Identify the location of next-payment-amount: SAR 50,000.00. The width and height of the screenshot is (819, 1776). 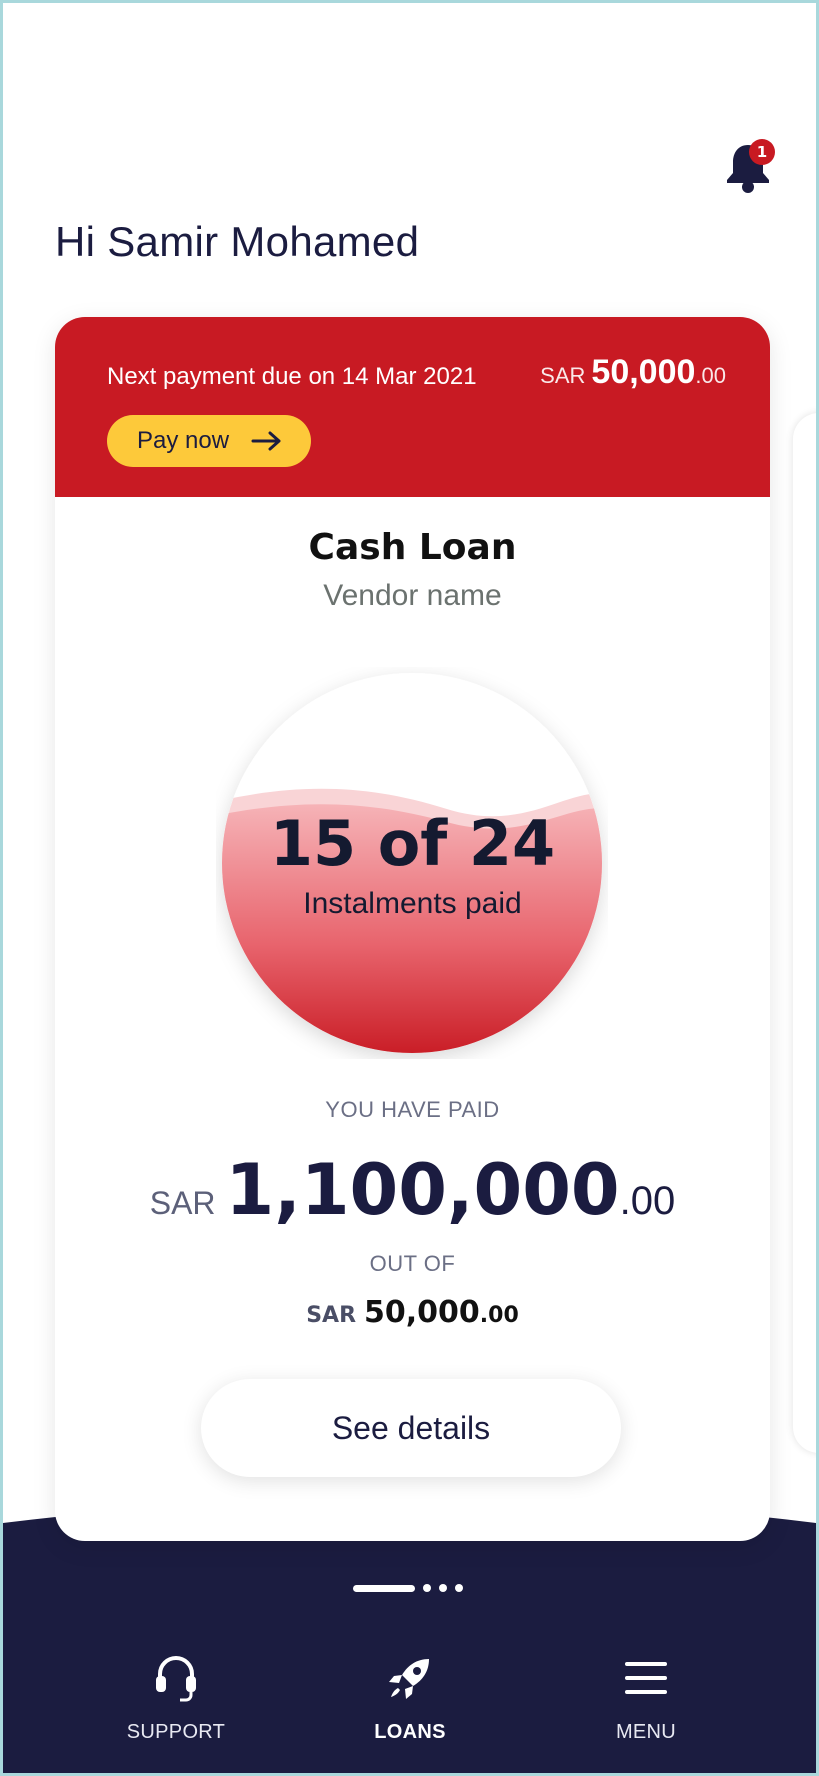
(633, 372).